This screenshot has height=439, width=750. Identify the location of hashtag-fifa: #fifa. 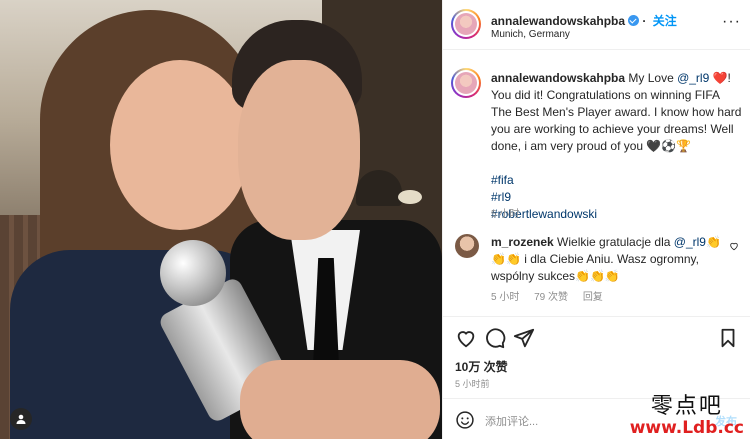
(617, 180).